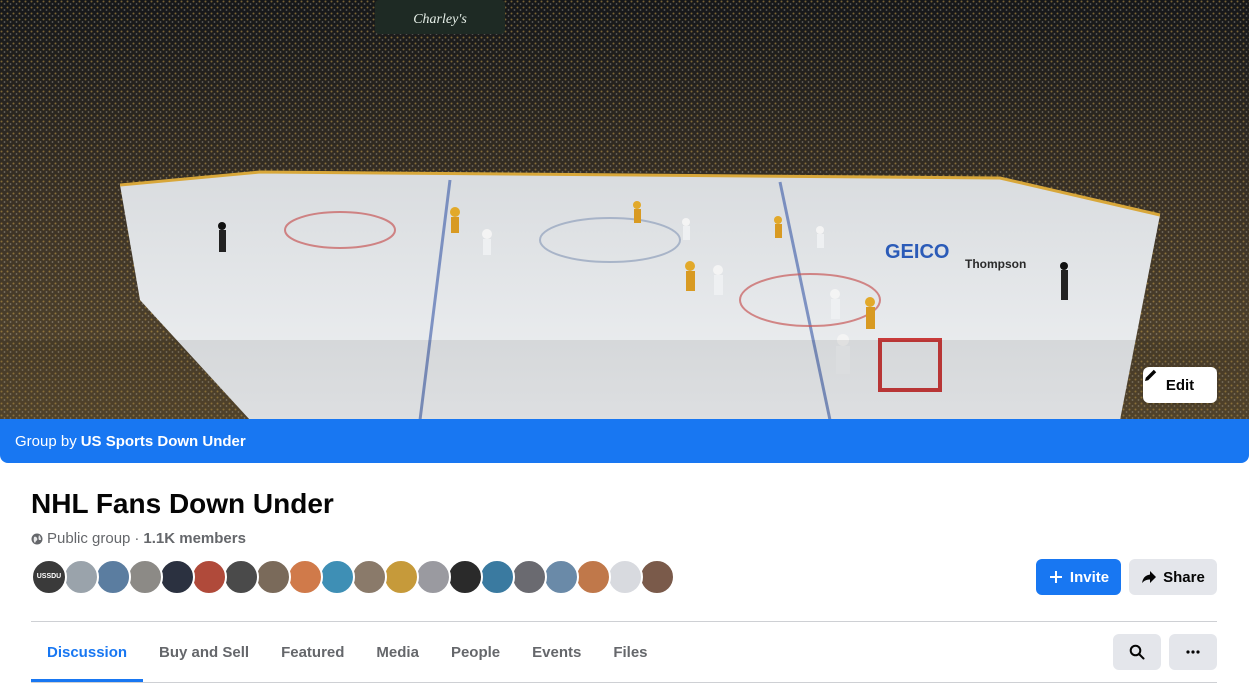 This screenshot has height=683, width=1251. I want to click on pencil-icon, so click(1151, 375).